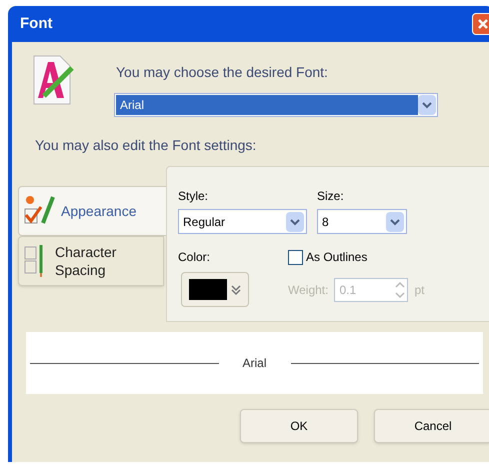 This screenshot has width=489, height=468. I want to click on font-value: Arial, so click(267, 105).